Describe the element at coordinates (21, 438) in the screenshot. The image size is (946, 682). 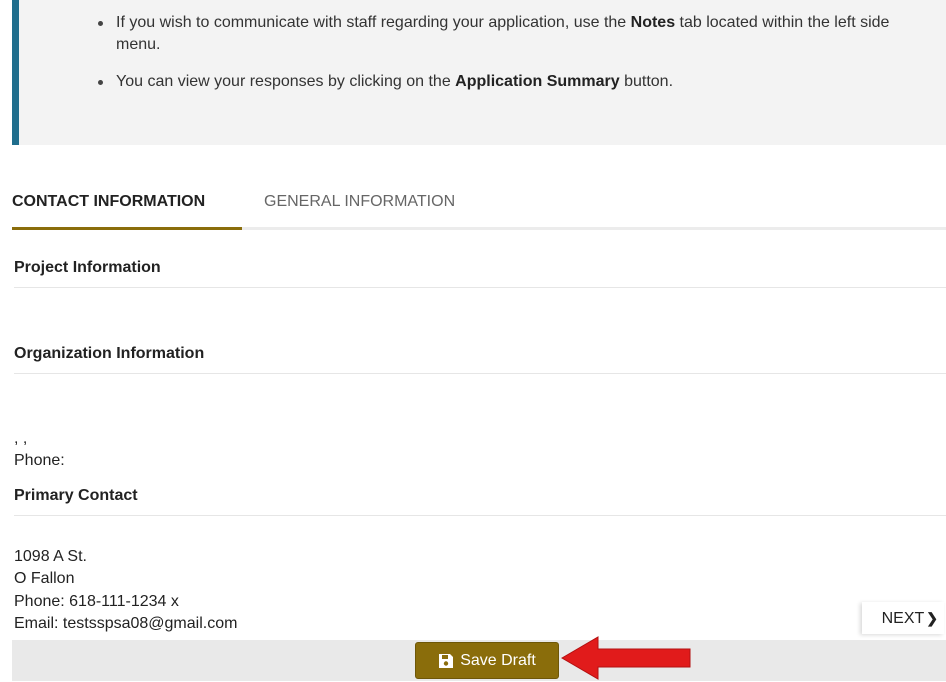
I see `organization-address: , ,` at that location.